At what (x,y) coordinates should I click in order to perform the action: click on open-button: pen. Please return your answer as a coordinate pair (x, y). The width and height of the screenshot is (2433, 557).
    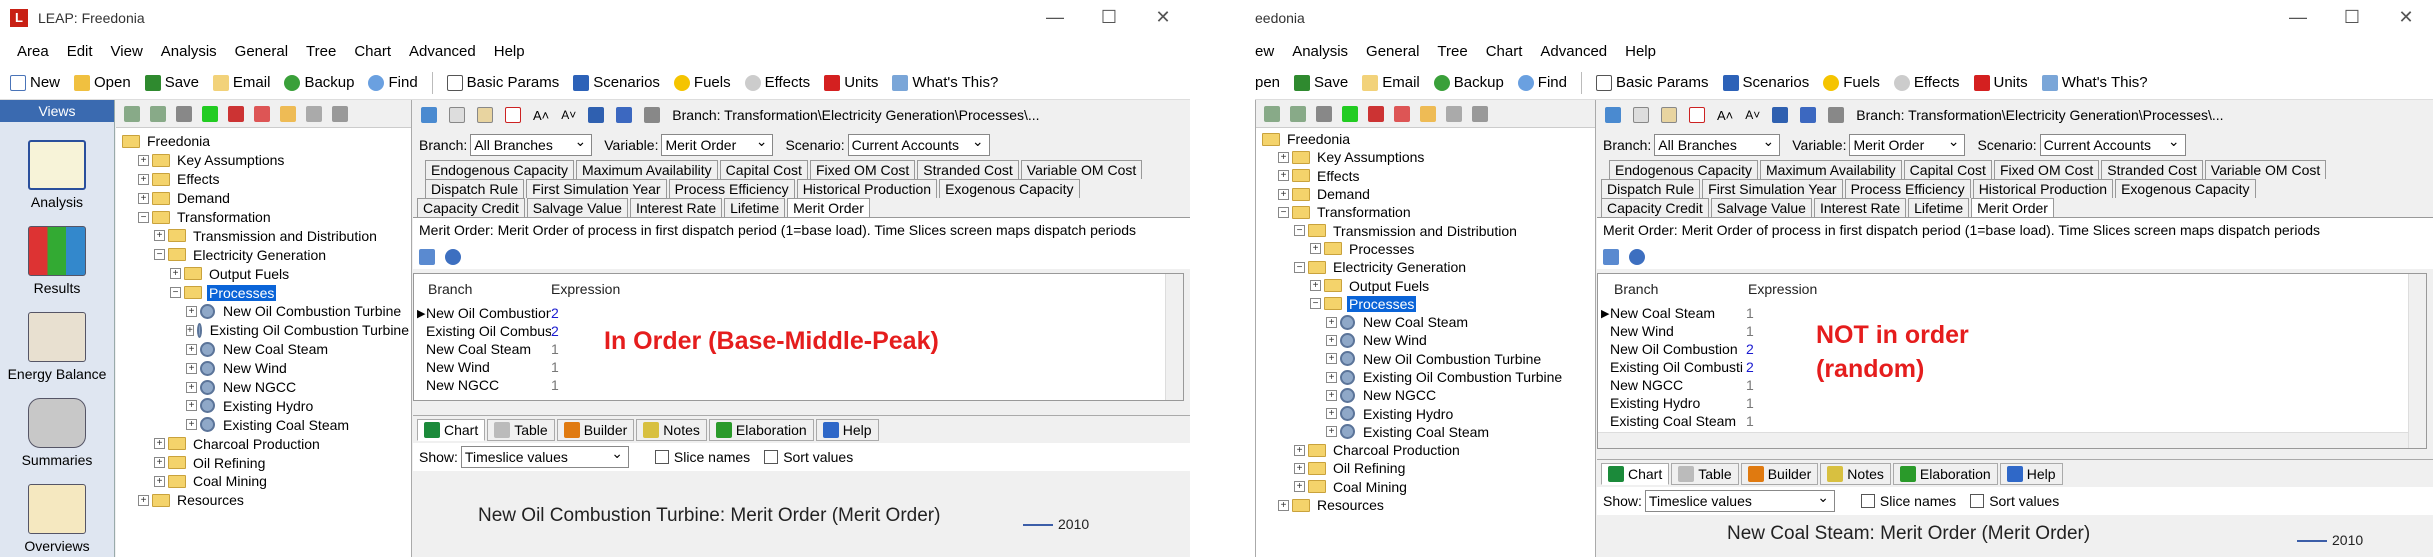
    Looking at the image, I should click on (1267, 82).